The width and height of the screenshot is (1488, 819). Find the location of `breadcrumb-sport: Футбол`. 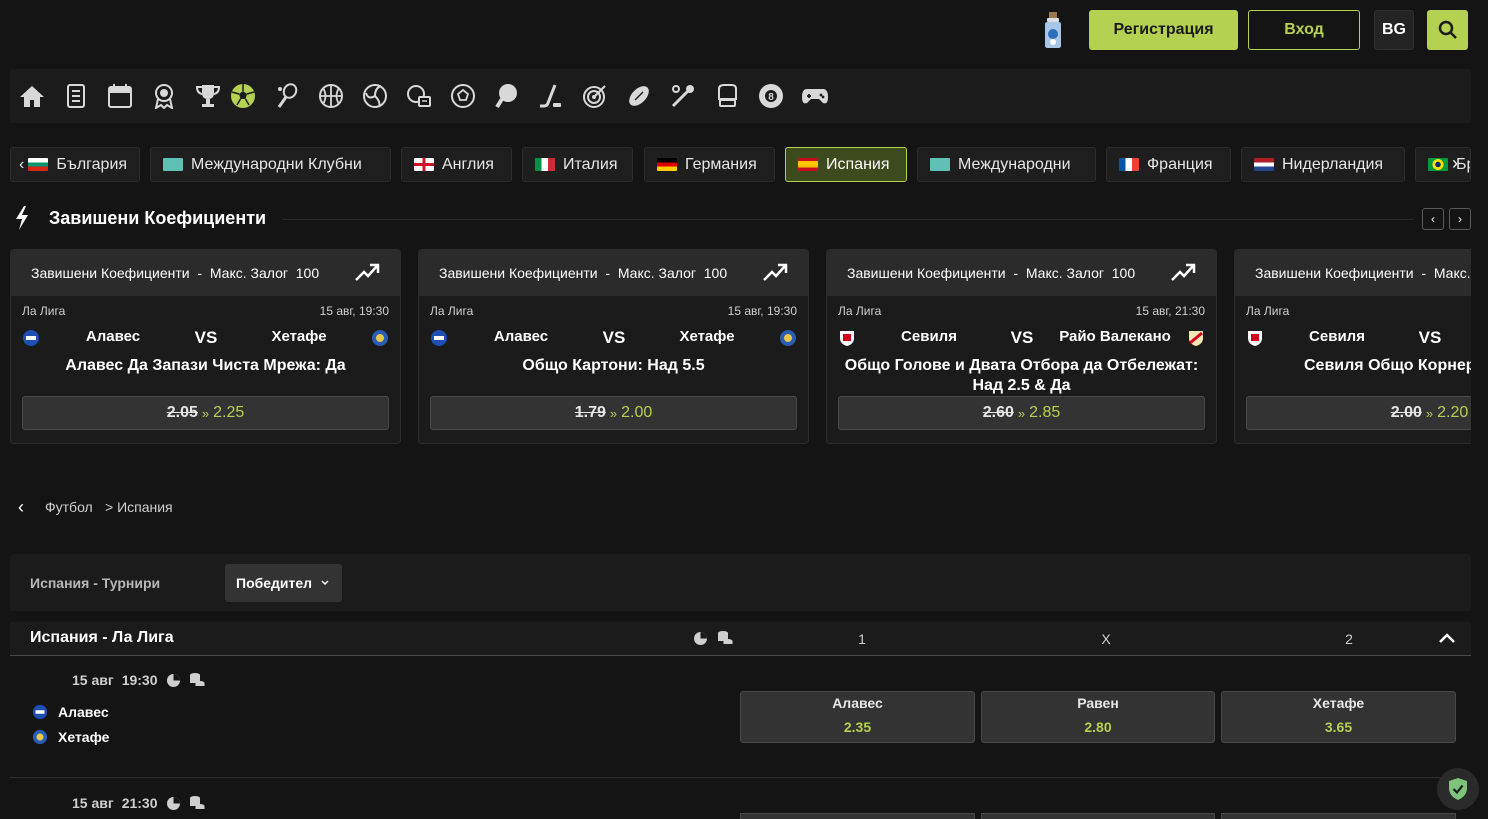

breadcrumb-sport: Футбол is located at coordinates (69, 507).